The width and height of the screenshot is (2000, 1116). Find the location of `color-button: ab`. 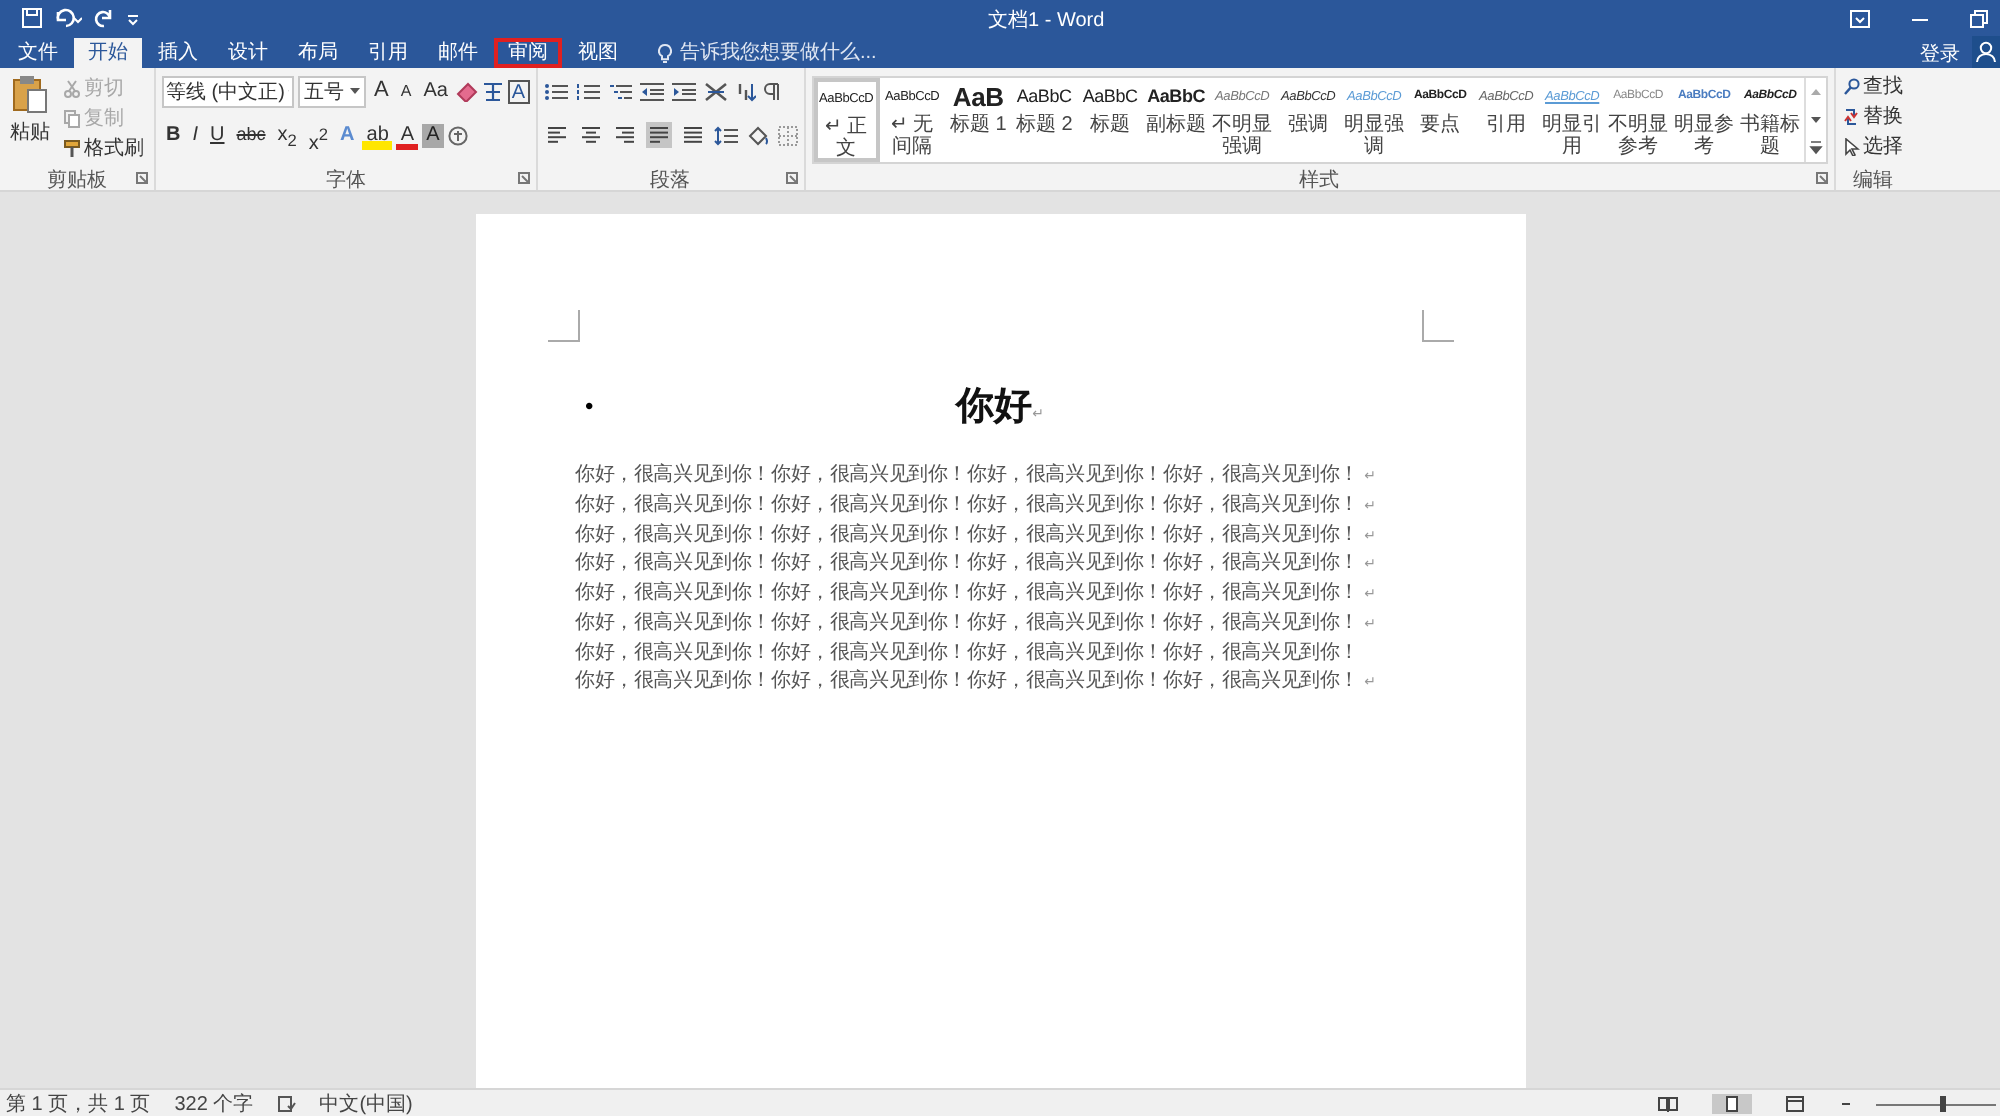

color-button: ab is located at coordinates (377, 135).